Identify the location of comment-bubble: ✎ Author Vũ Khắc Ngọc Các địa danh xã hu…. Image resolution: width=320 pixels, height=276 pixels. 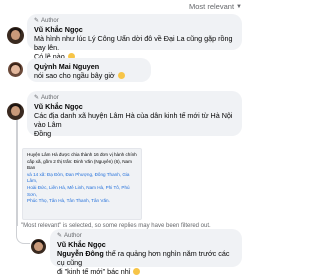
(134, 114).